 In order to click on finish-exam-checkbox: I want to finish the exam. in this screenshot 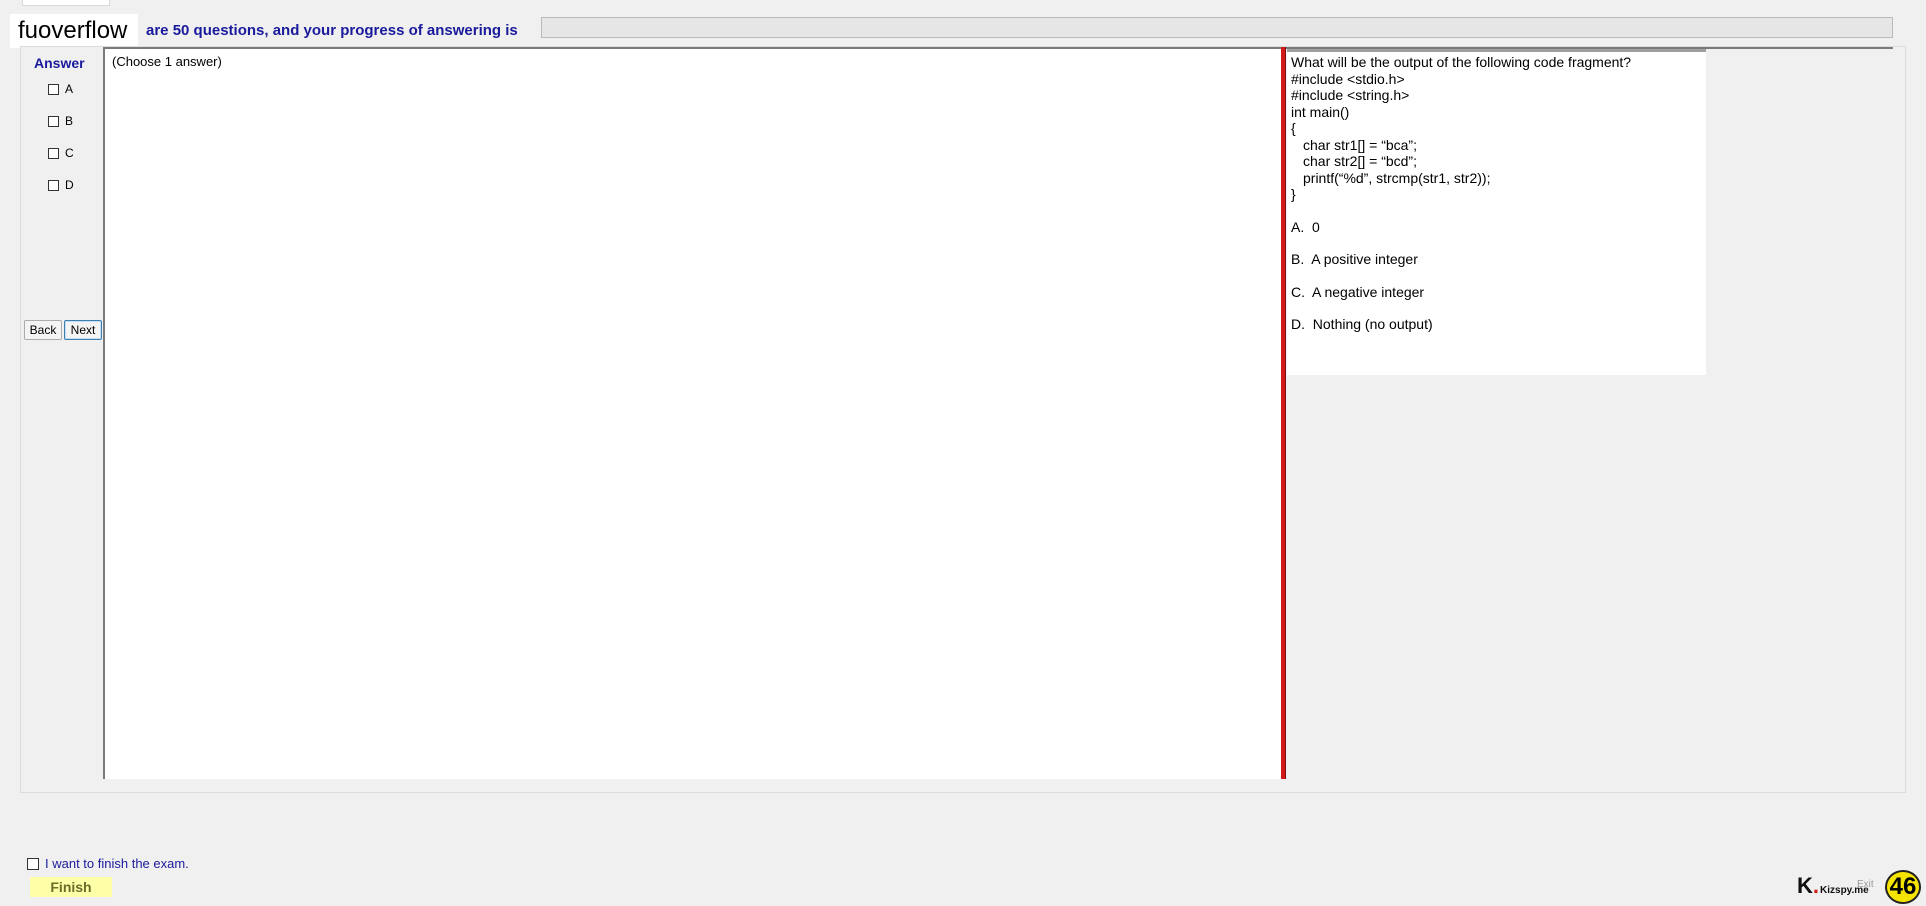, I will do `click(108, 863)`.